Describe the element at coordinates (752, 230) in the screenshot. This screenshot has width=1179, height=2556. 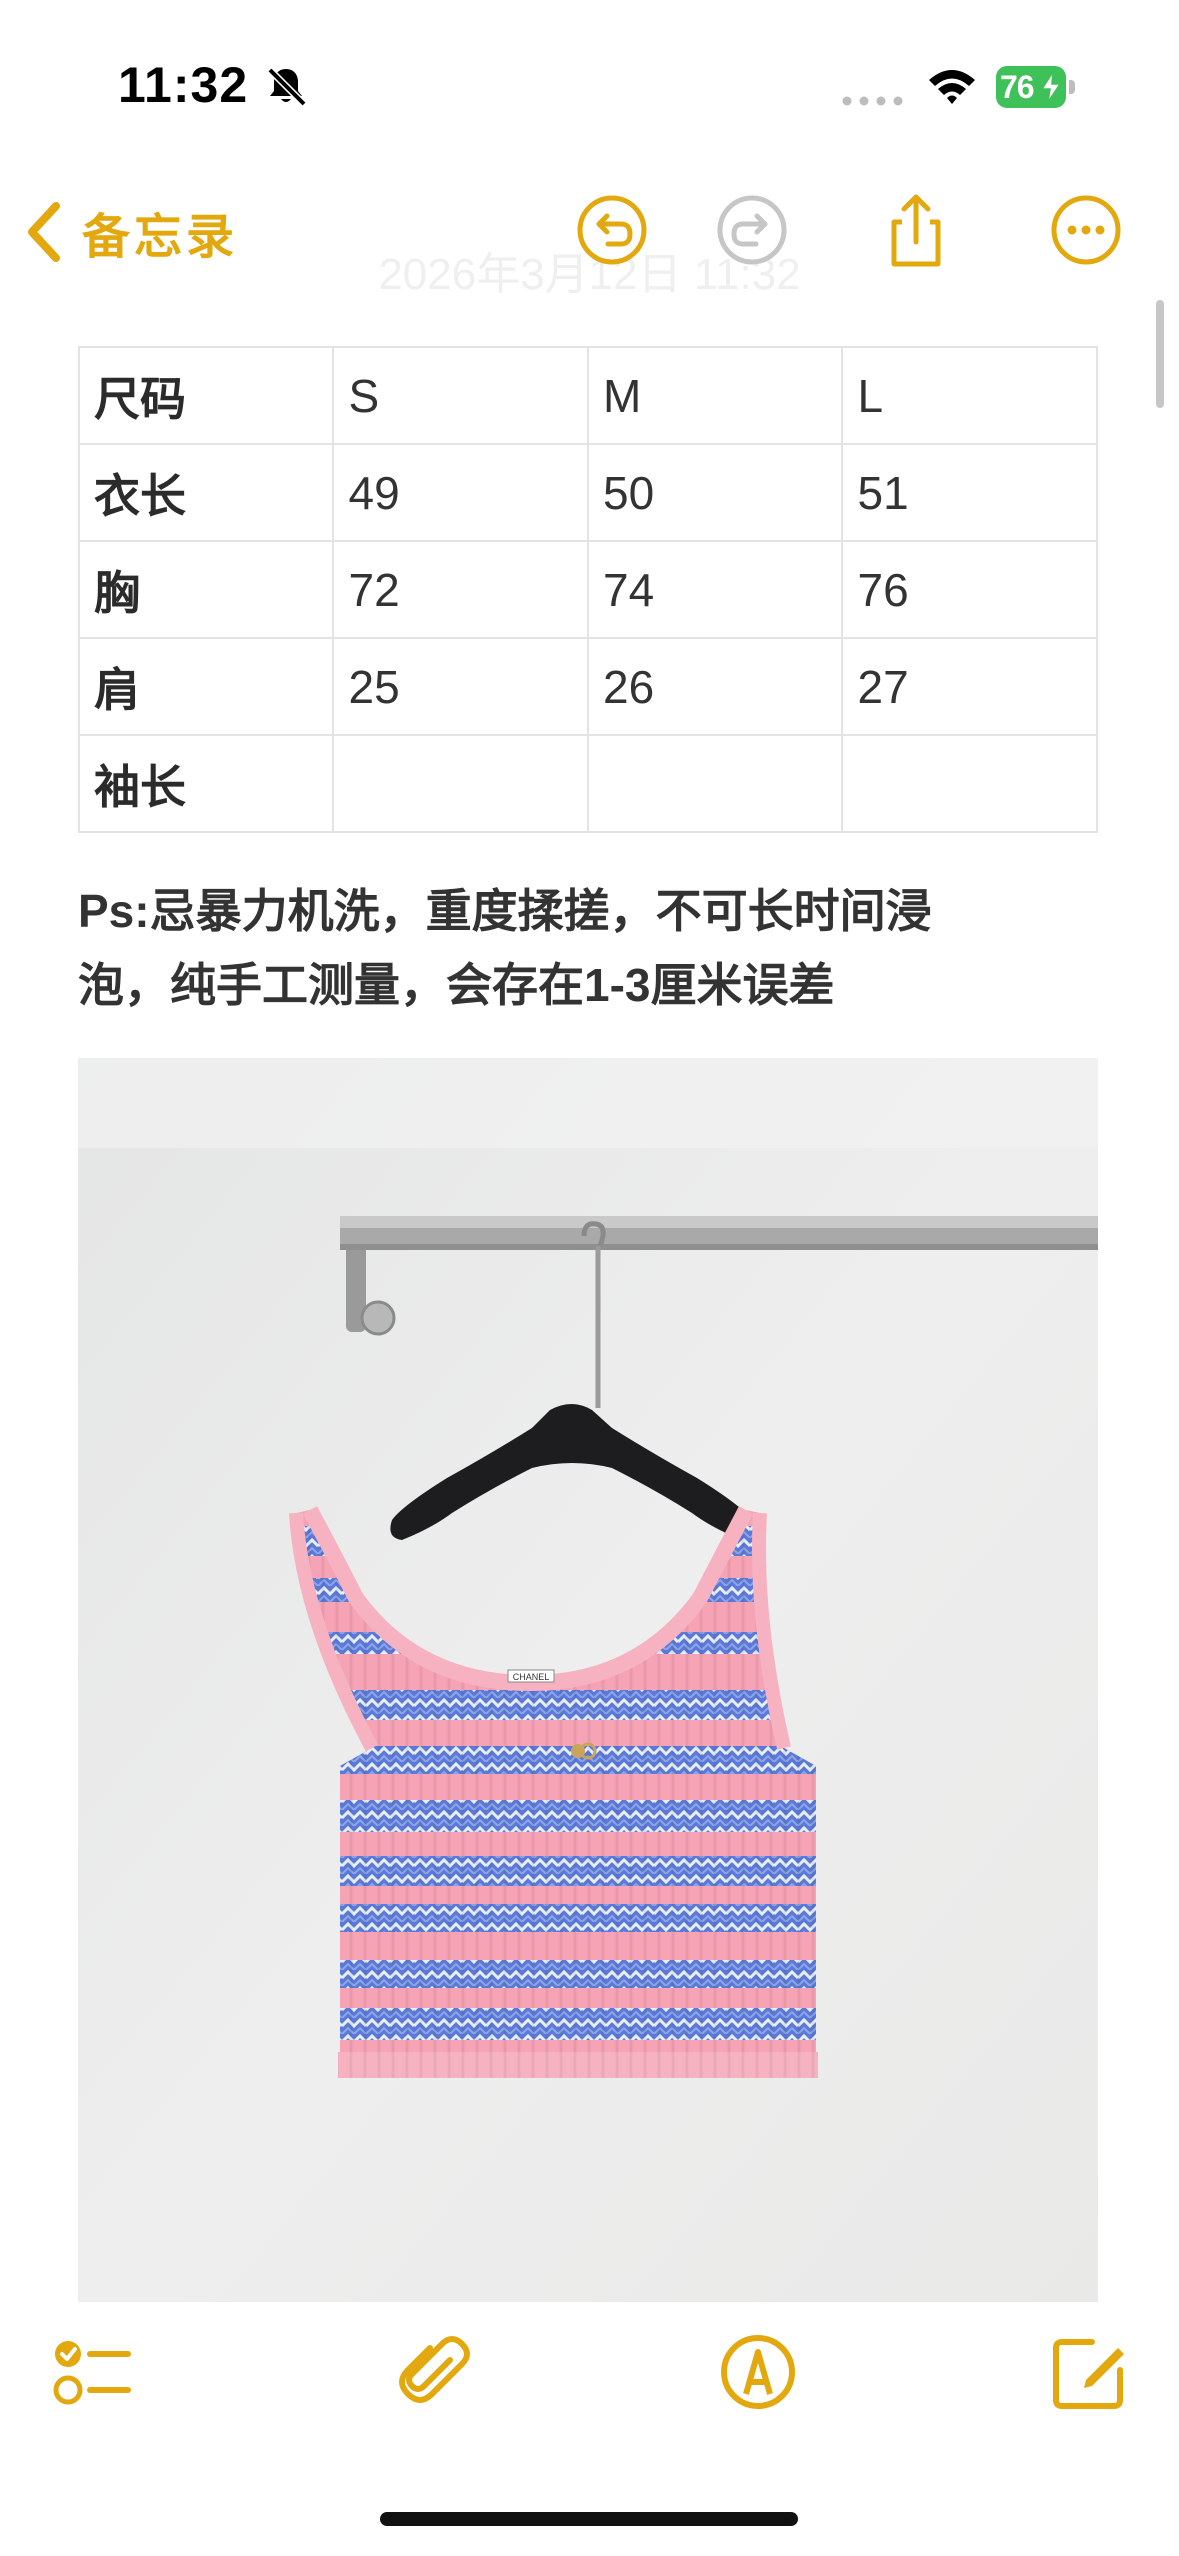
I see `redo-icon` at that location.